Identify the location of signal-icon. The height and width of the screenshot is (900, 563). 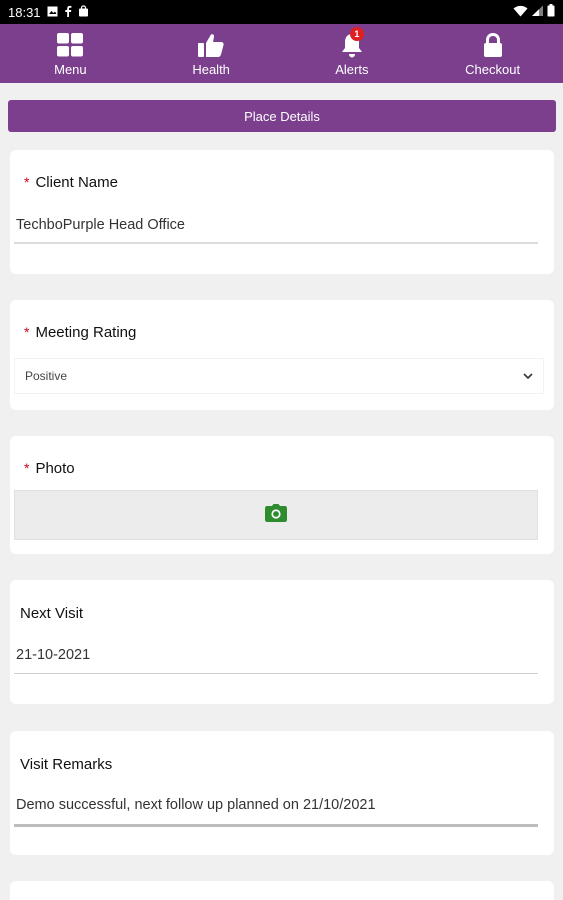
(537, 12).